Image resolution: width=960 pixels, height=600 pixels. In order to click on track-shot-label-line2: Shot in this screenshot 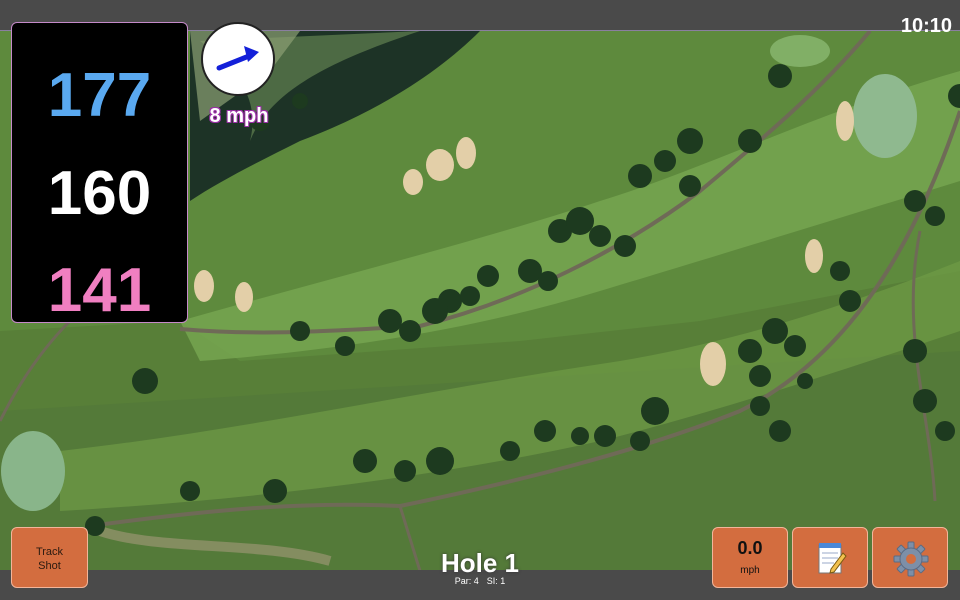, I will do `click(49, 566)`.